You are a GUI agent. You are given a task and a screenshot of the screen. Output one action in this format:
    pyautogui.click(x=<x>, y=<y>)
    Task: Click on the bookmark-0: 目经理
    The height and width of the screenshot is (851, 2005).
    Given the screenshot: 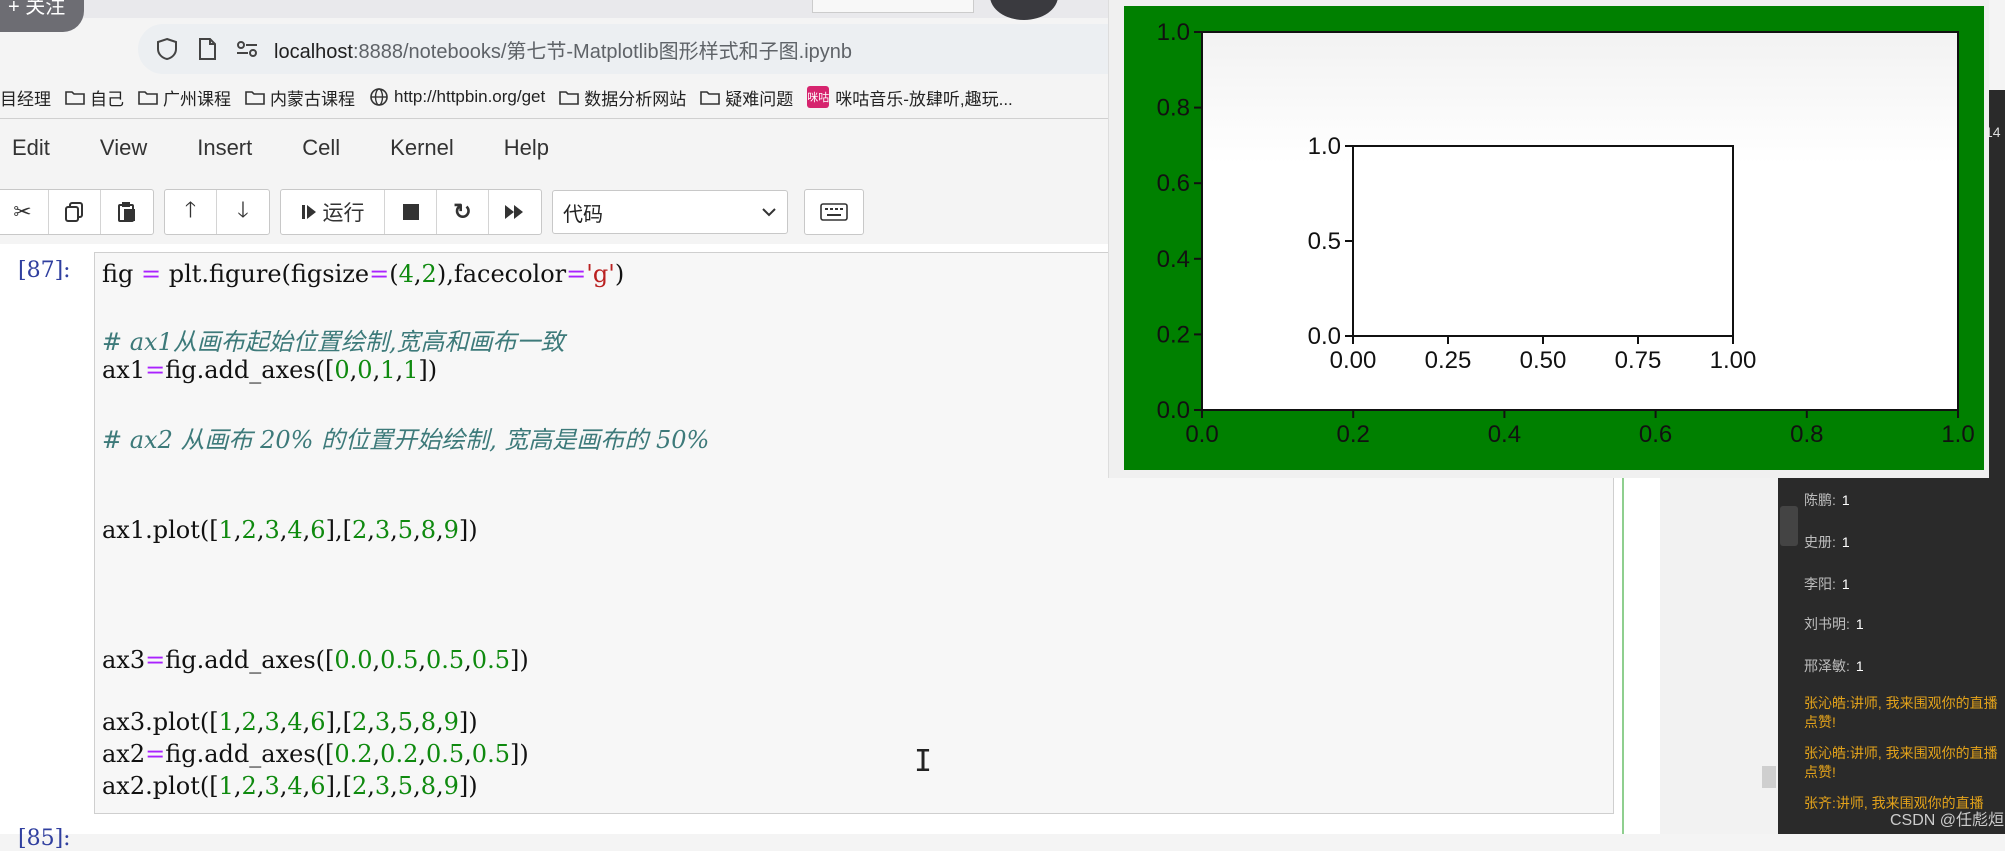 What is the action you would take?
    pyautogui.click(x=25, y=97)
    